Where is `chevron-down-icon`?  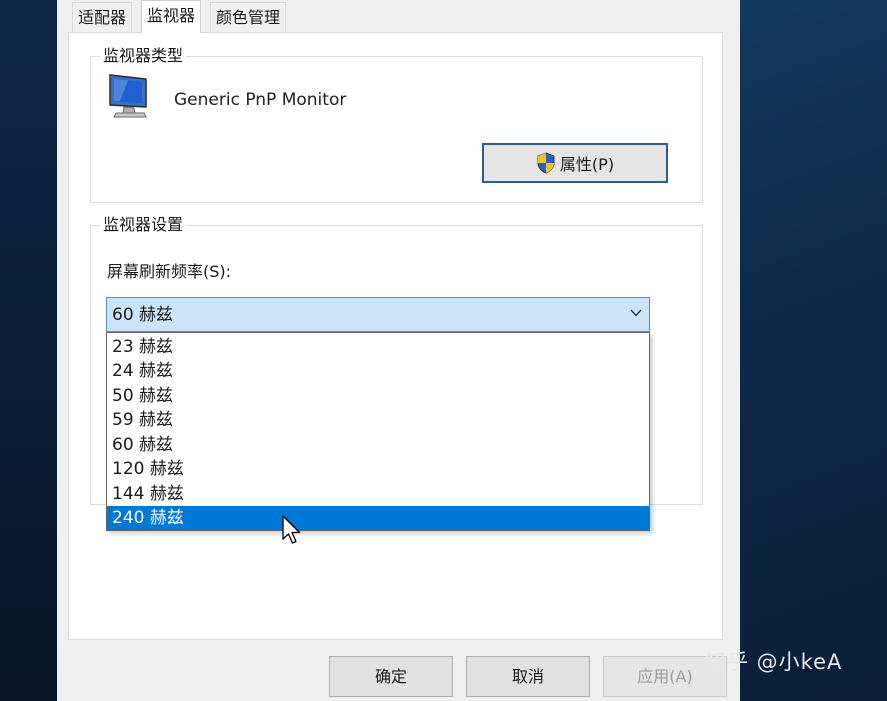
chevron-down-icon is located at coordinates (636, 313).